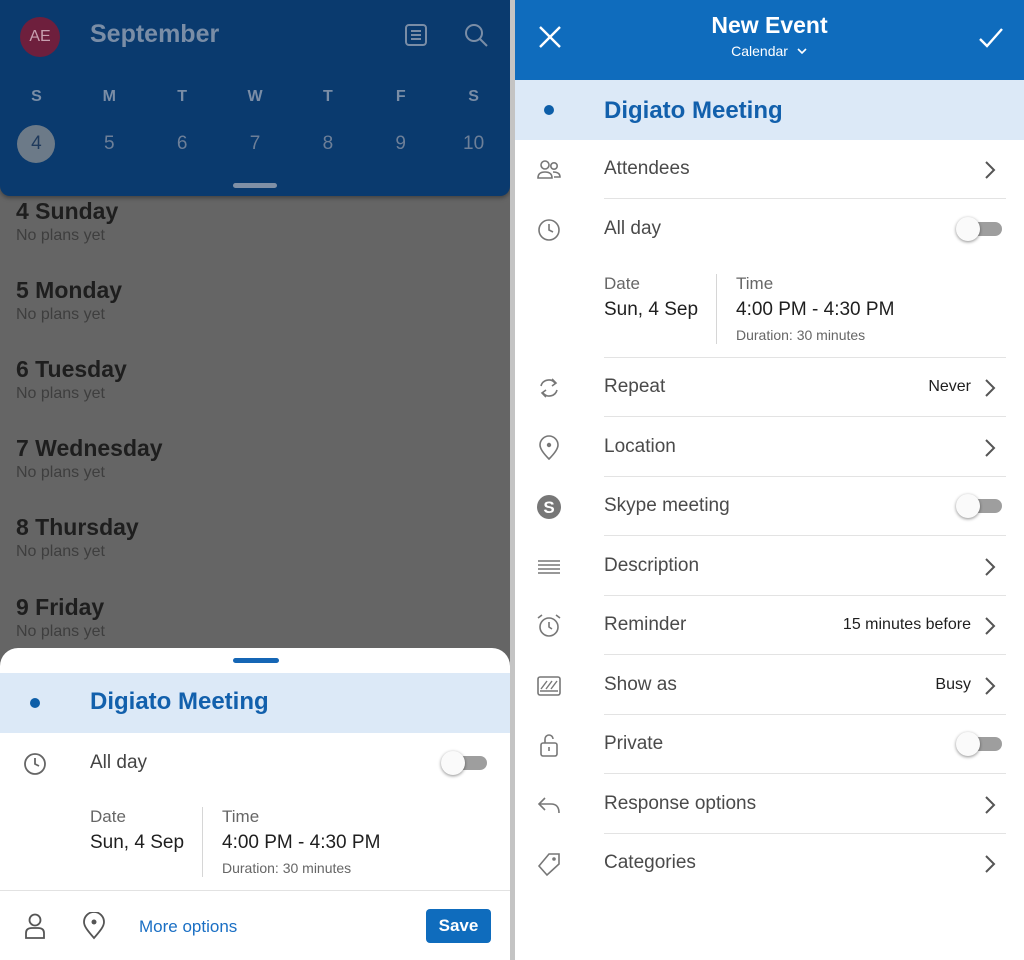  What do you see at coordinates (154, 34) in the screenshot?
I see `month-title: September` at bounding box center [154, 34].